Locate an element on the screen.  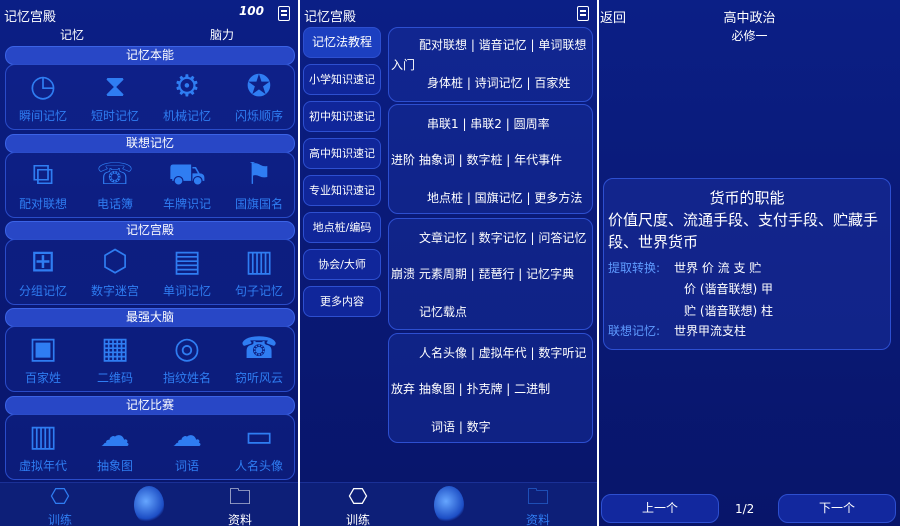
top-bar: 记忆宫殿 100 is located at coordinates (149, 13).